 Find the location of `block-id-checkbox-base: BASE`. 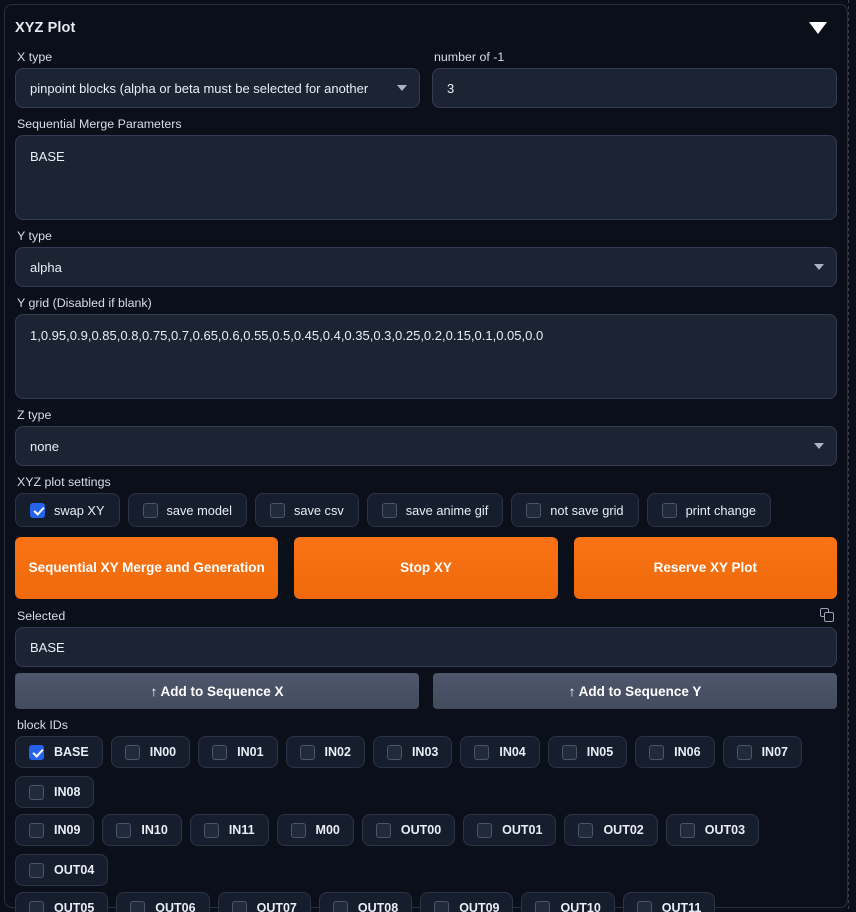

block-id-checkbox-base: BASE is located at coordinates (59, 752).